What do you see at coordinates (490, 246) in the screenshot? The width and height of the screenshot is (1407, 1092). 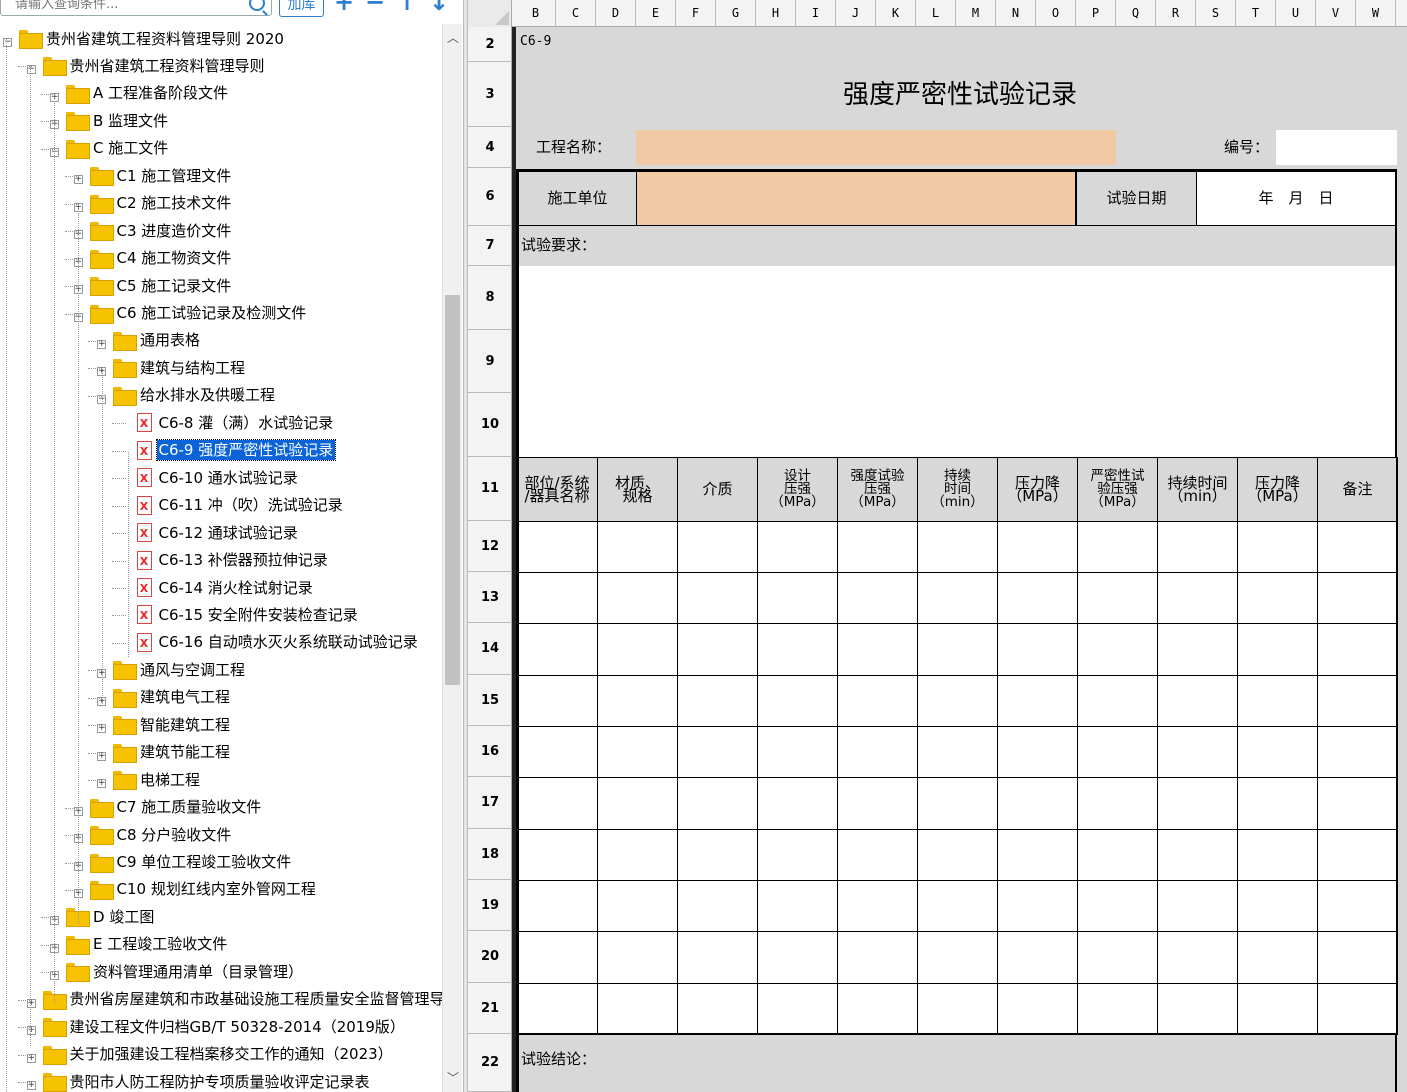 I see `row-header: 7` at bounding box center [490, 246].